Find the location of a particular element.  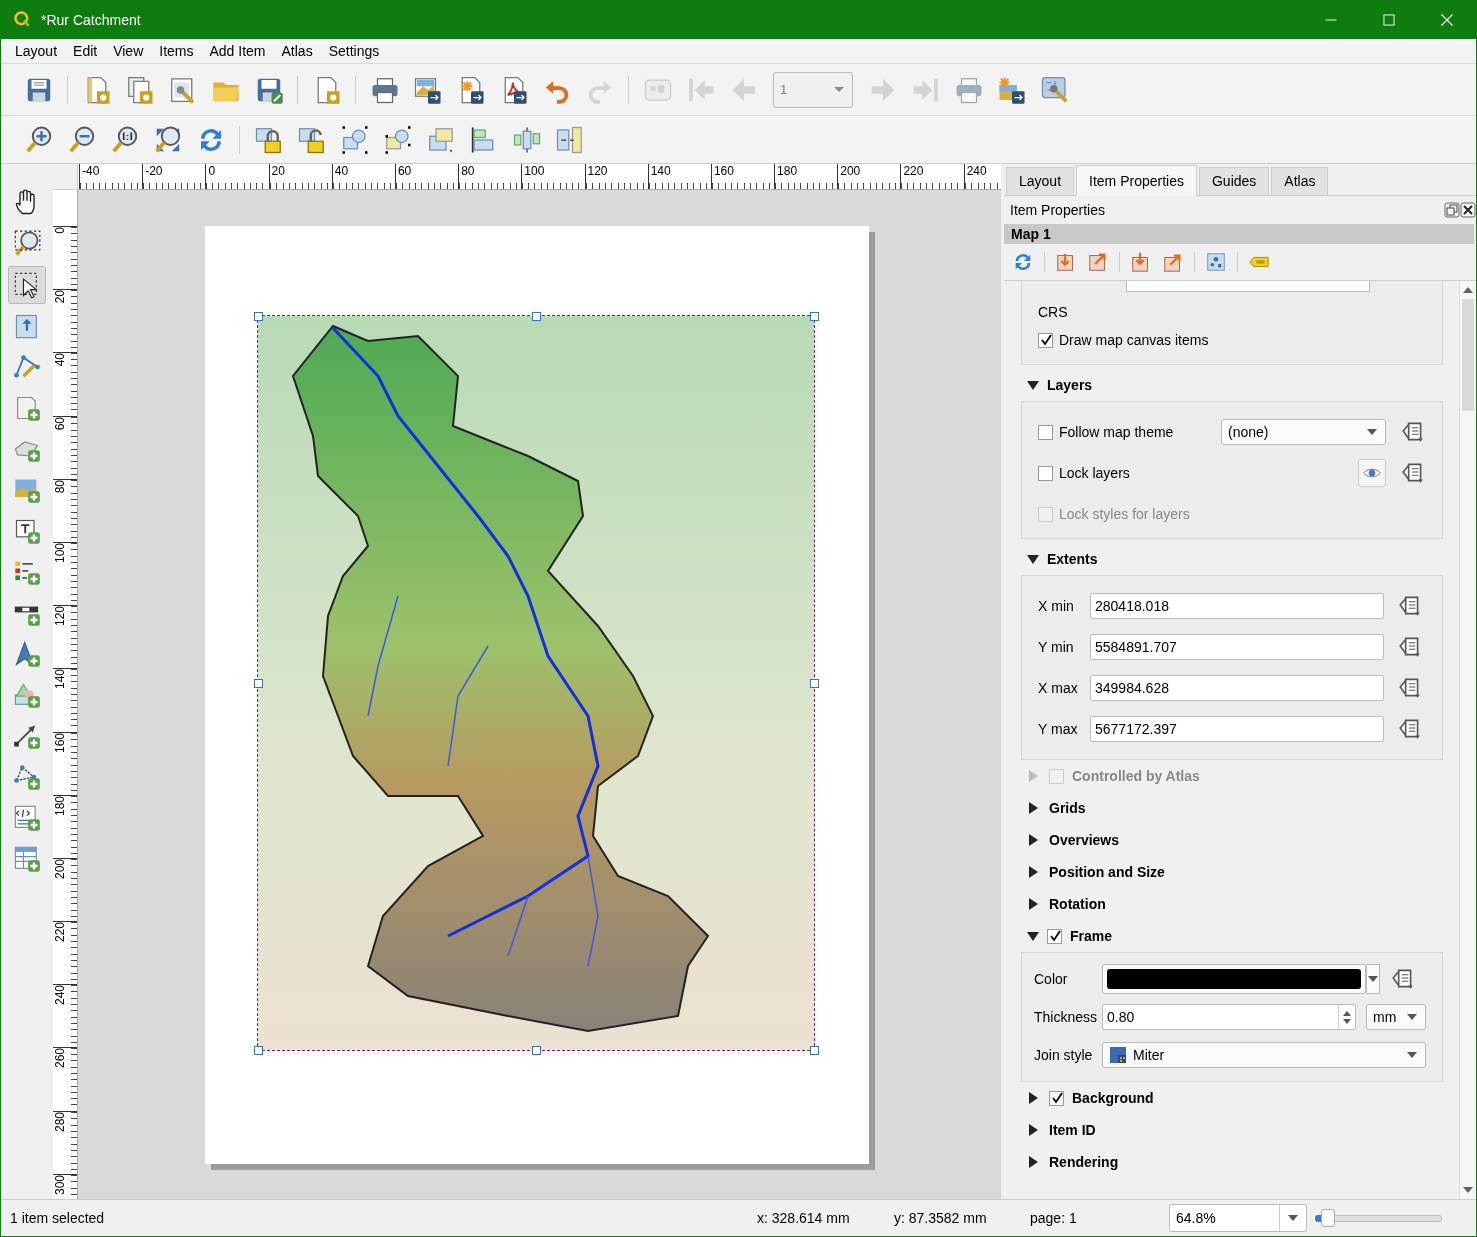

tool-button is located at coordinates (27, 285).